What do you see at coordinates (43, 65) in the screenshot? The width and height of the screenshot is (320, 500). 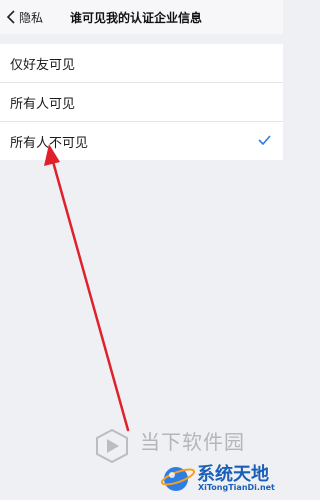 I see `option-label: 仅好友可见` at bounding box center [43, 65].